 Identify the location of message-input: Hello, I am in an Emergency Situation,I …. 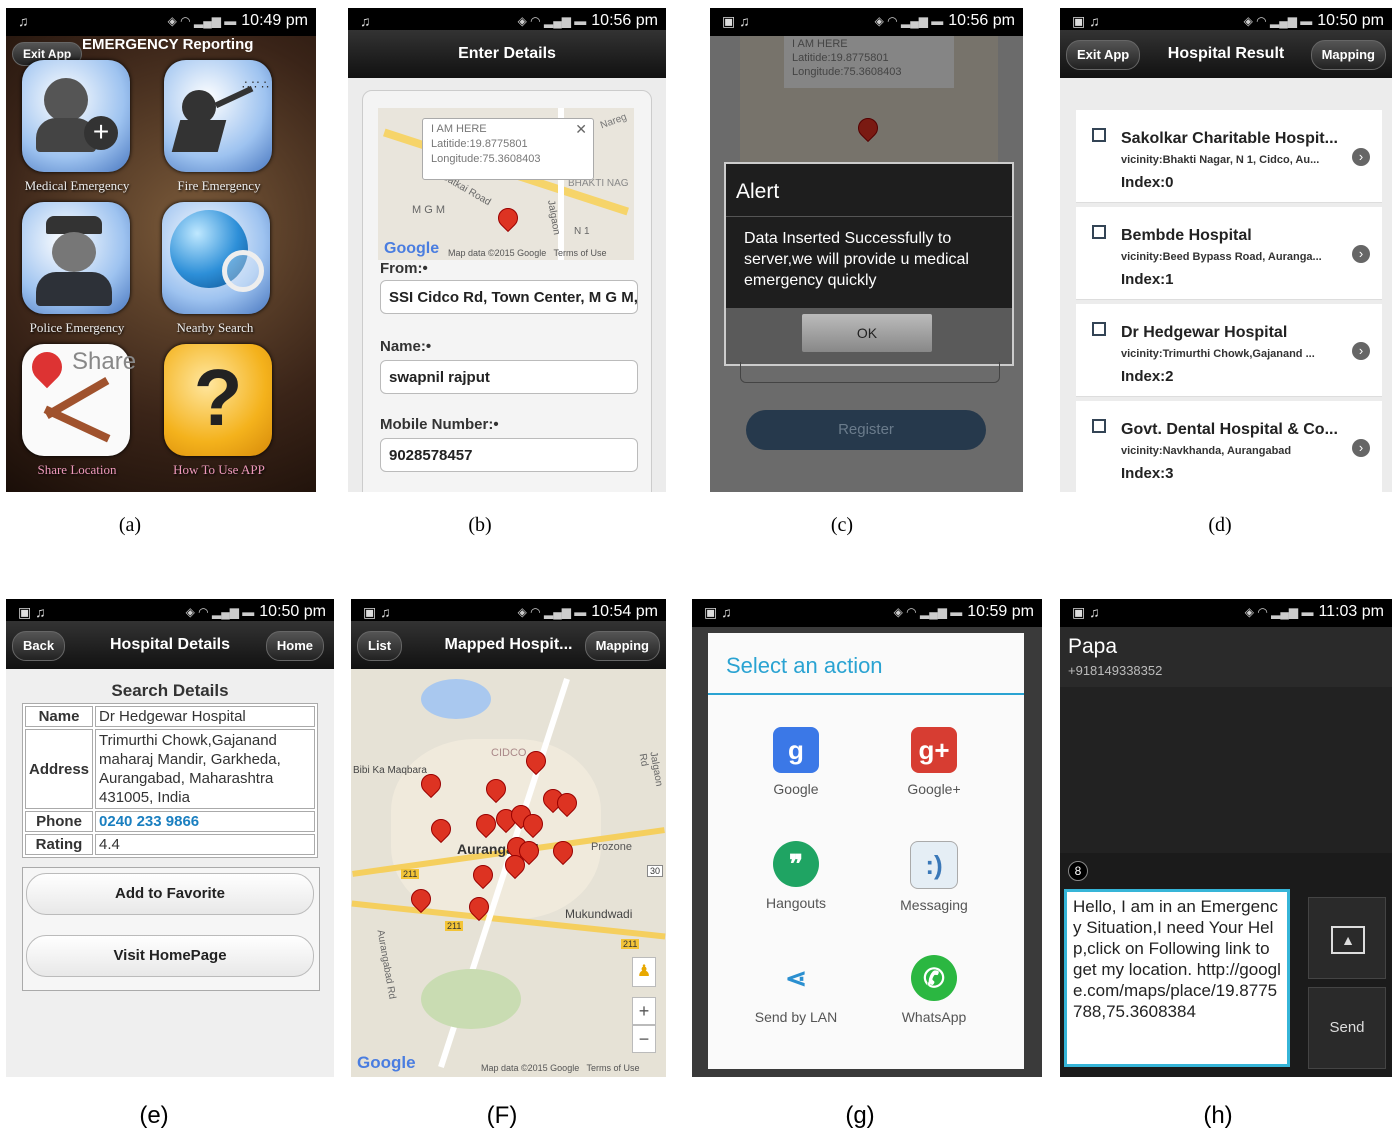
(1177, 978).